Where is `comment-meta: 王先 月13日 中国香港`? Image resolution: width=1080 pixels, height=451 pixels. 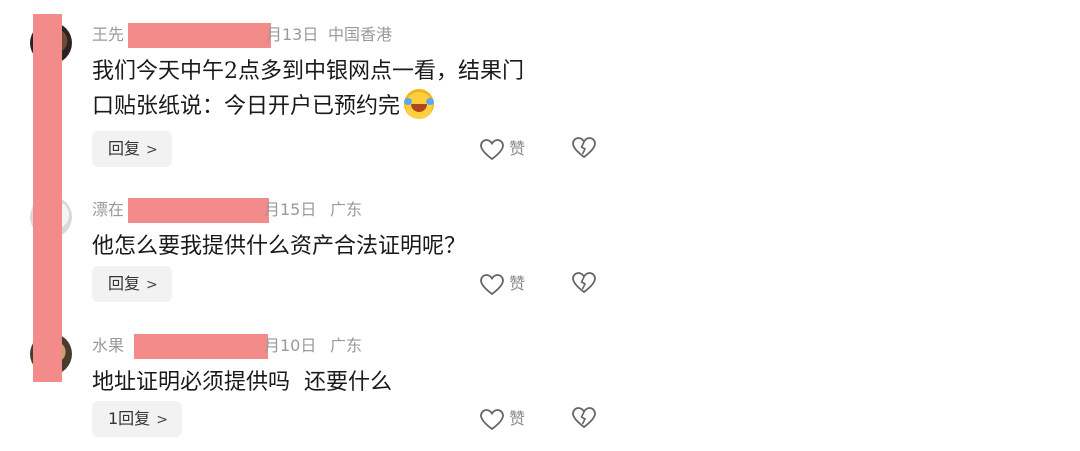
comment-meta: 王先 月13日 中国香港 is located at coordinates (352, 35).